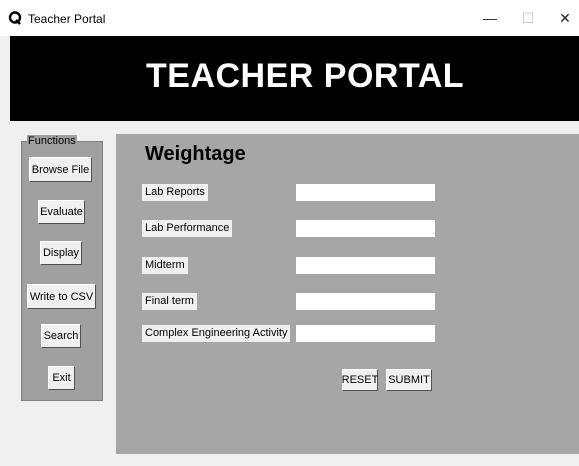 The image size is (579, 466). I want to click on page-title: TEACHER PORTAL, so click(305, 76).